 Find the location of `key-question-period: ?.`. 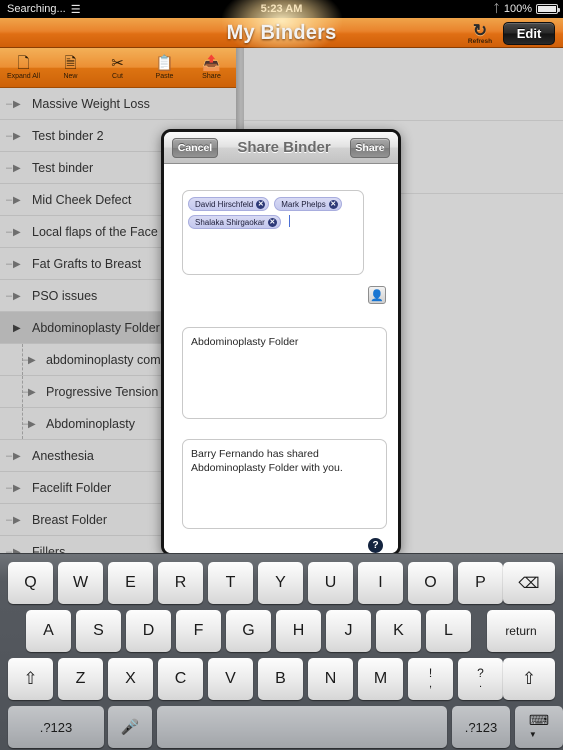

key-question-period: ?. is located at coordinates (480, 679).